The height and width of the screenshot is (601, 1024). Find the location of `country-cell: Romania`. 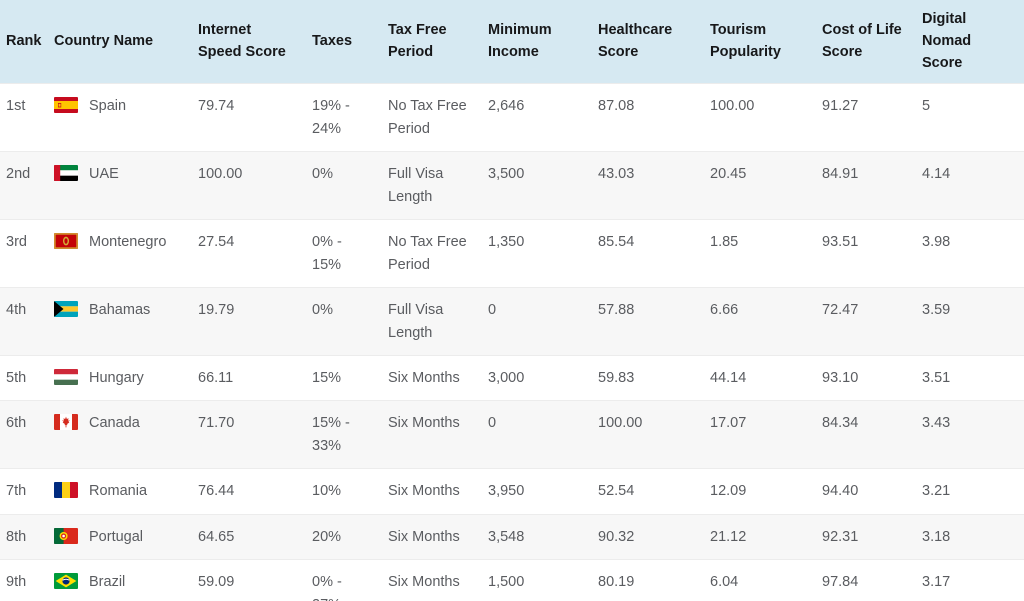

country-cell: Romania is located at coordinates (118, 491).